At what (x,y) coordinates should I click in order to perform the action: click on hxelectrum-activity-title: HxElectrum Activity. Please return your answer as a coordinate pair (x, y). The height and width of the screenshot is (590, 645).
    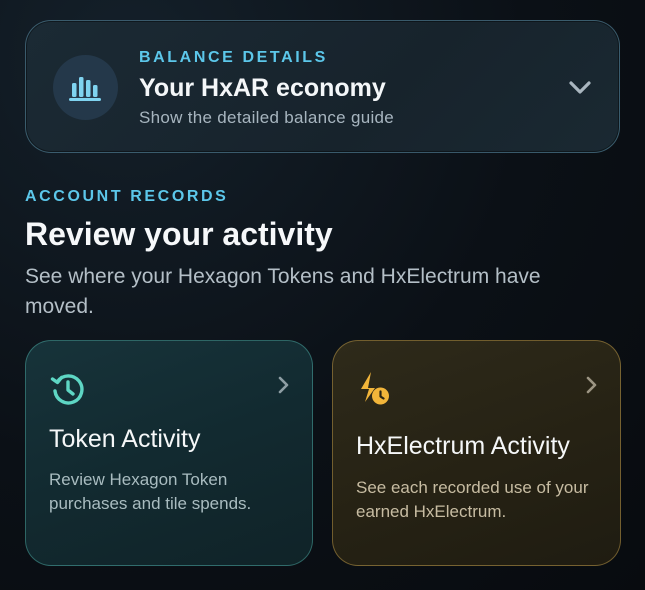
    Looking at the image, I should click on (463, 446).